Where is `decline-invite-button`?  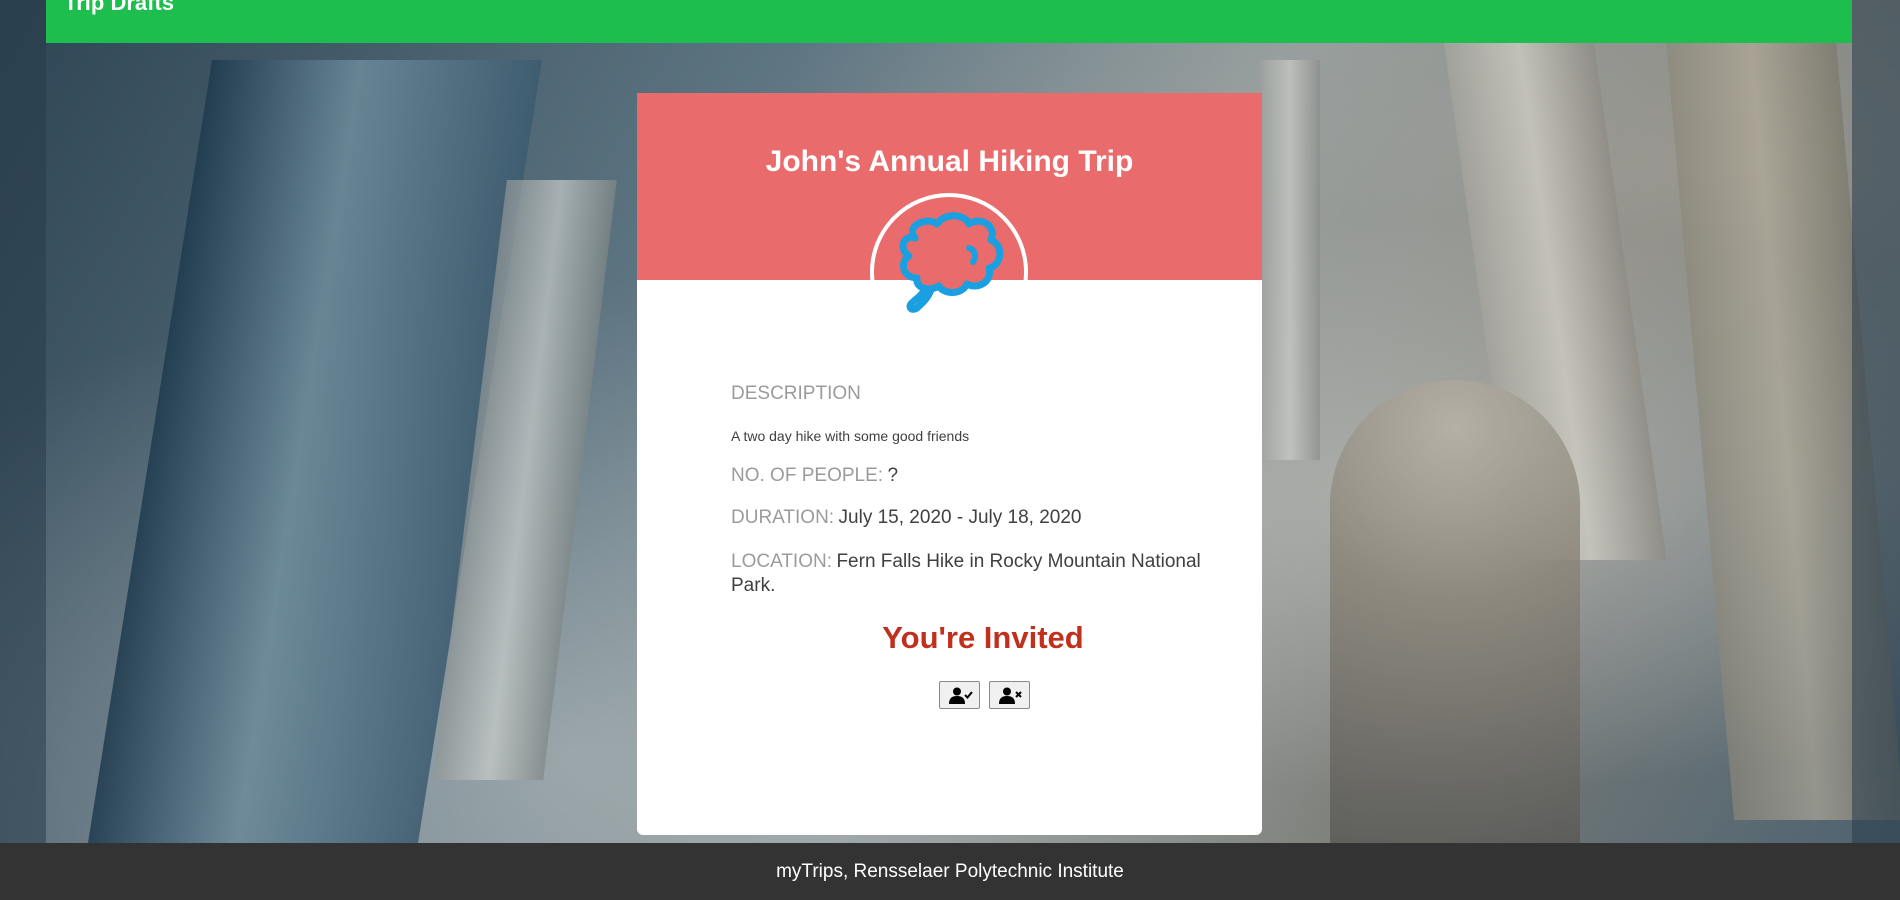 decline-invite-button is located at coordinates (1010, 695).